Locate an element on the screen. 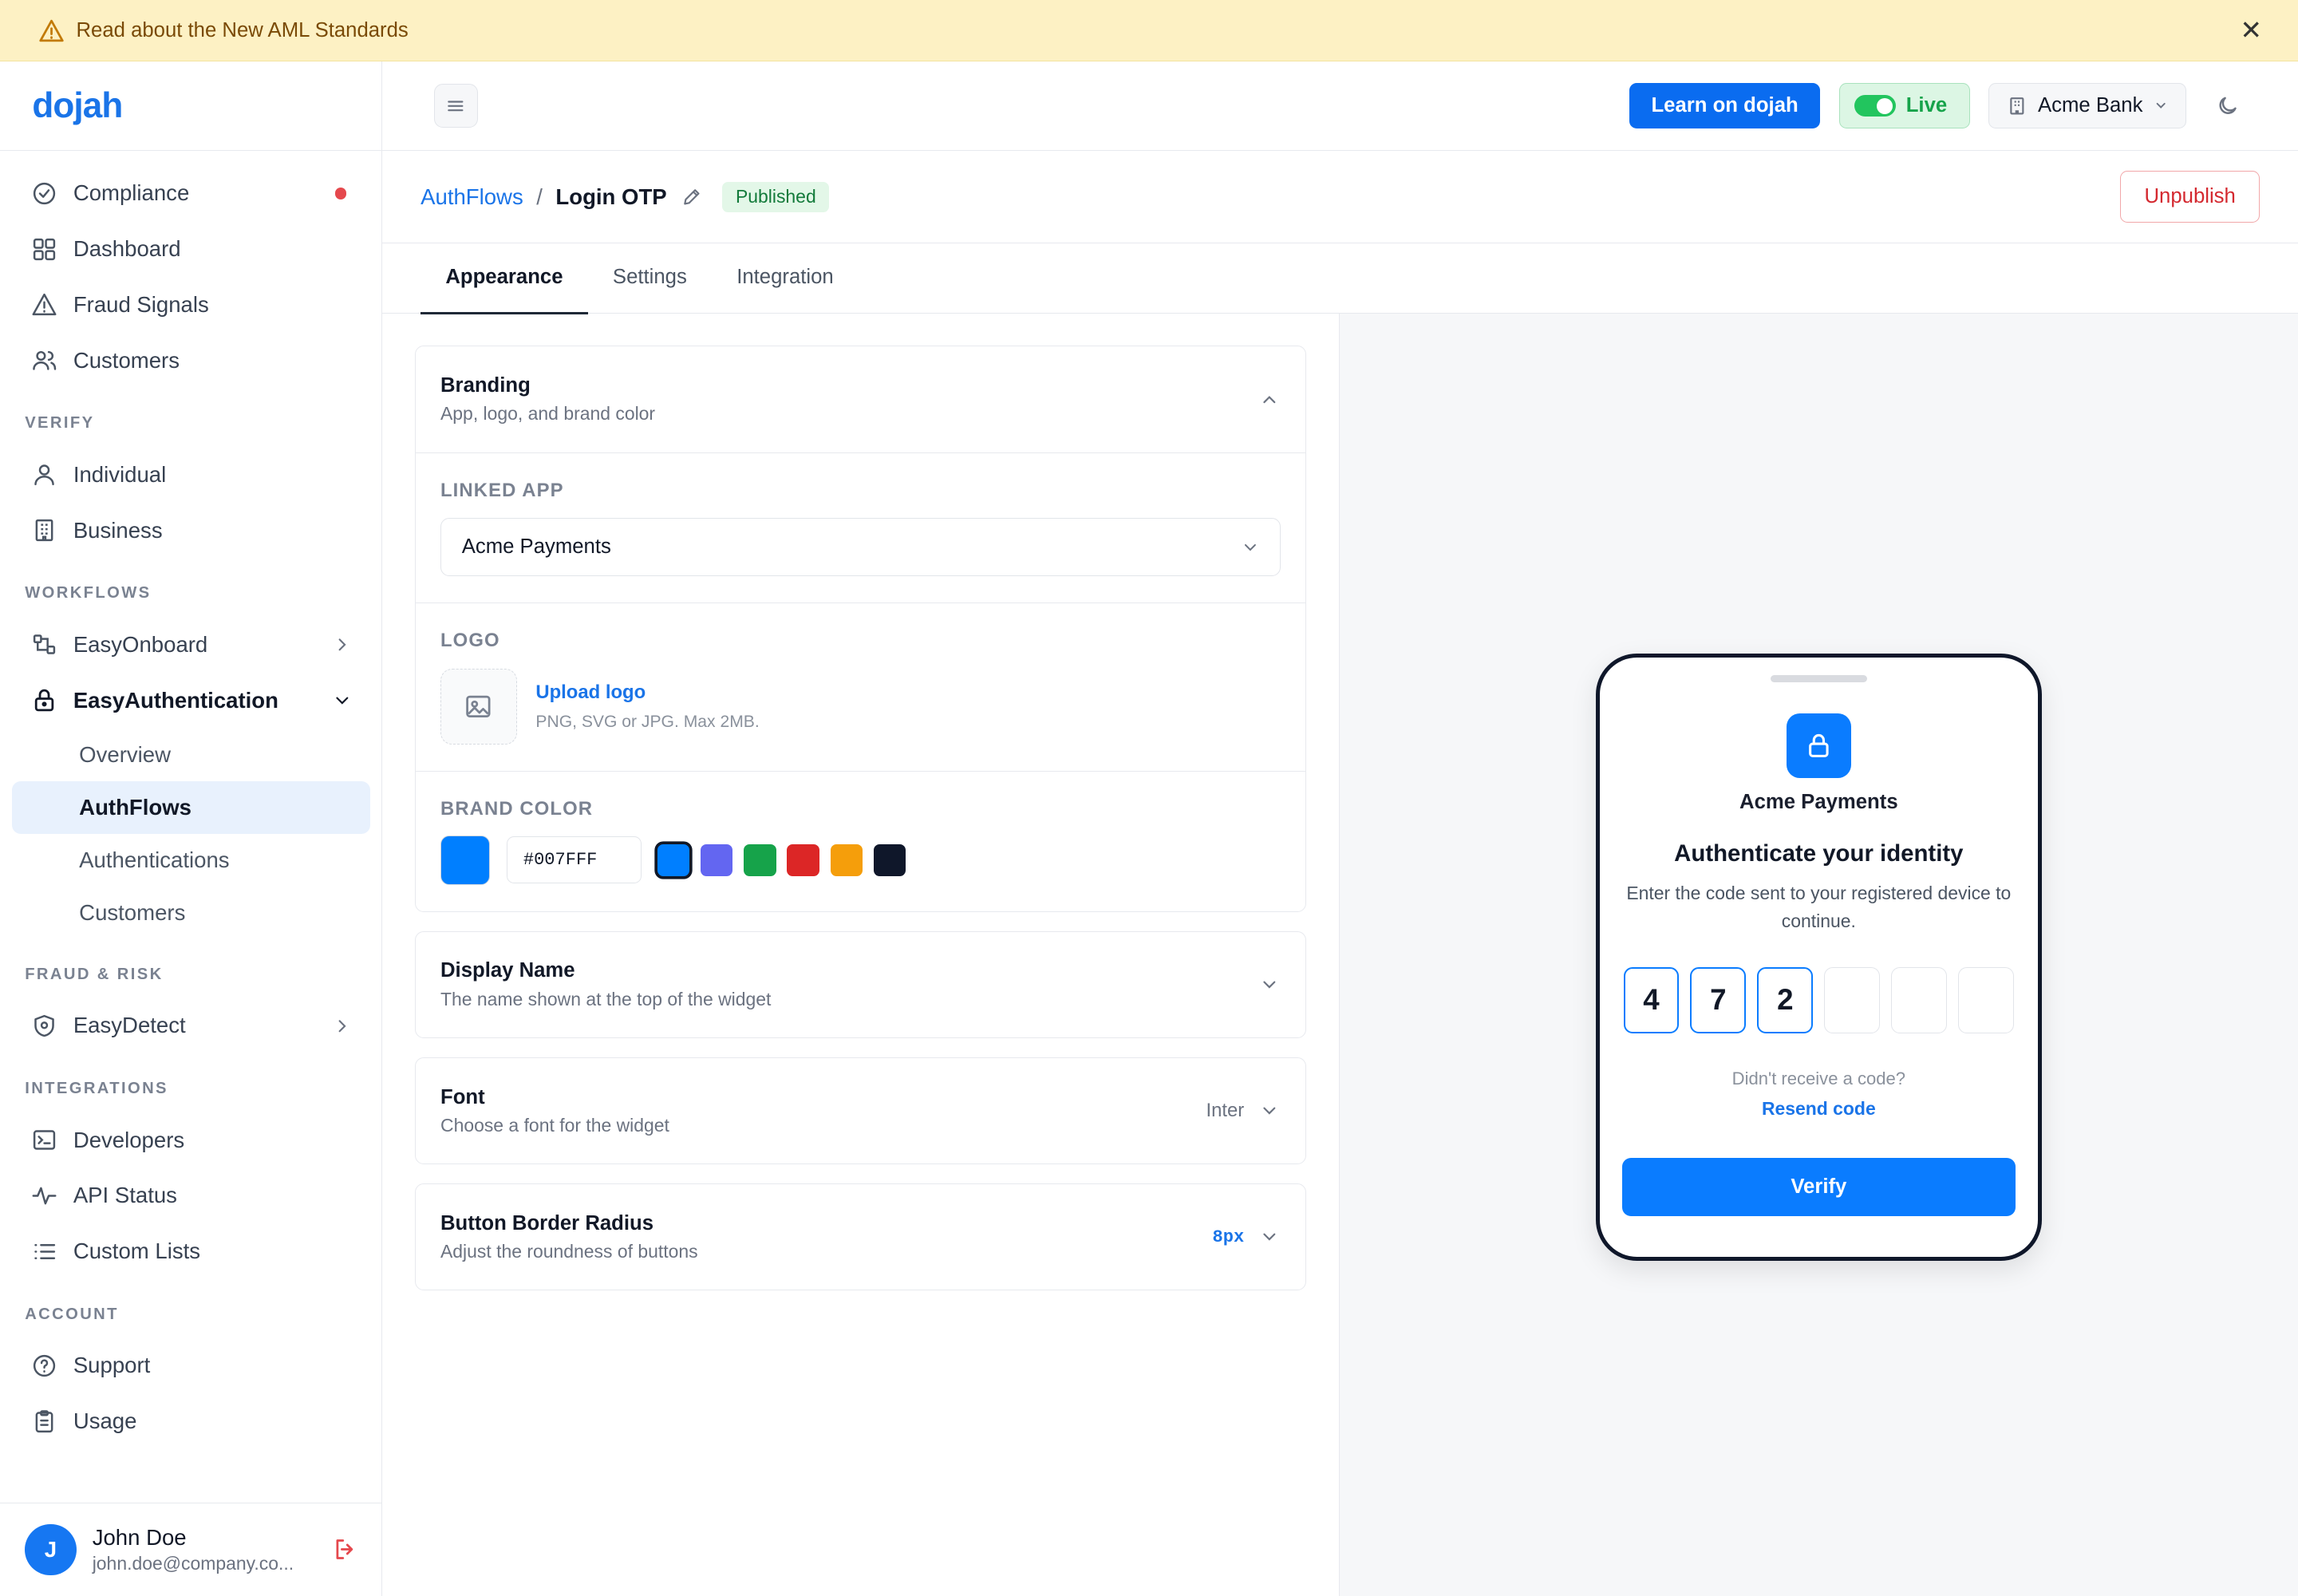 This screenshot has height=1596, width=2298. linked-app-field: LINKED APP Acme Payments is located at coordinates (861, 527).